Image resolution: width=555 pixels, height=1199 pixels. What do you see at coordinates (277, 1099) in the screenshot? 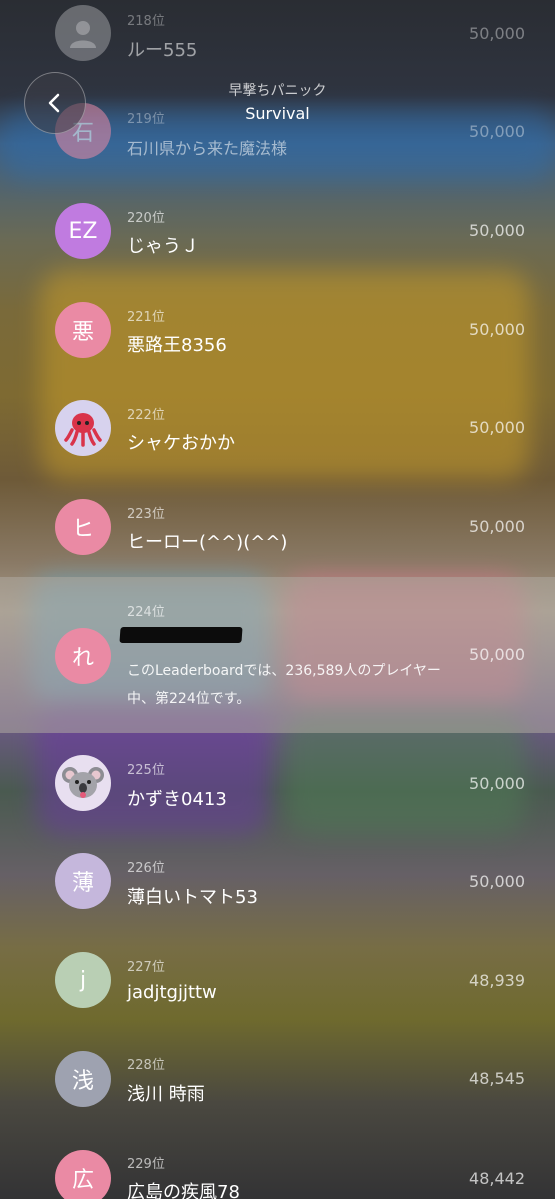
I see `leaderboard-row: 浅 228位 浅川 時雨 48,545` at bounding box center [277, 1099].